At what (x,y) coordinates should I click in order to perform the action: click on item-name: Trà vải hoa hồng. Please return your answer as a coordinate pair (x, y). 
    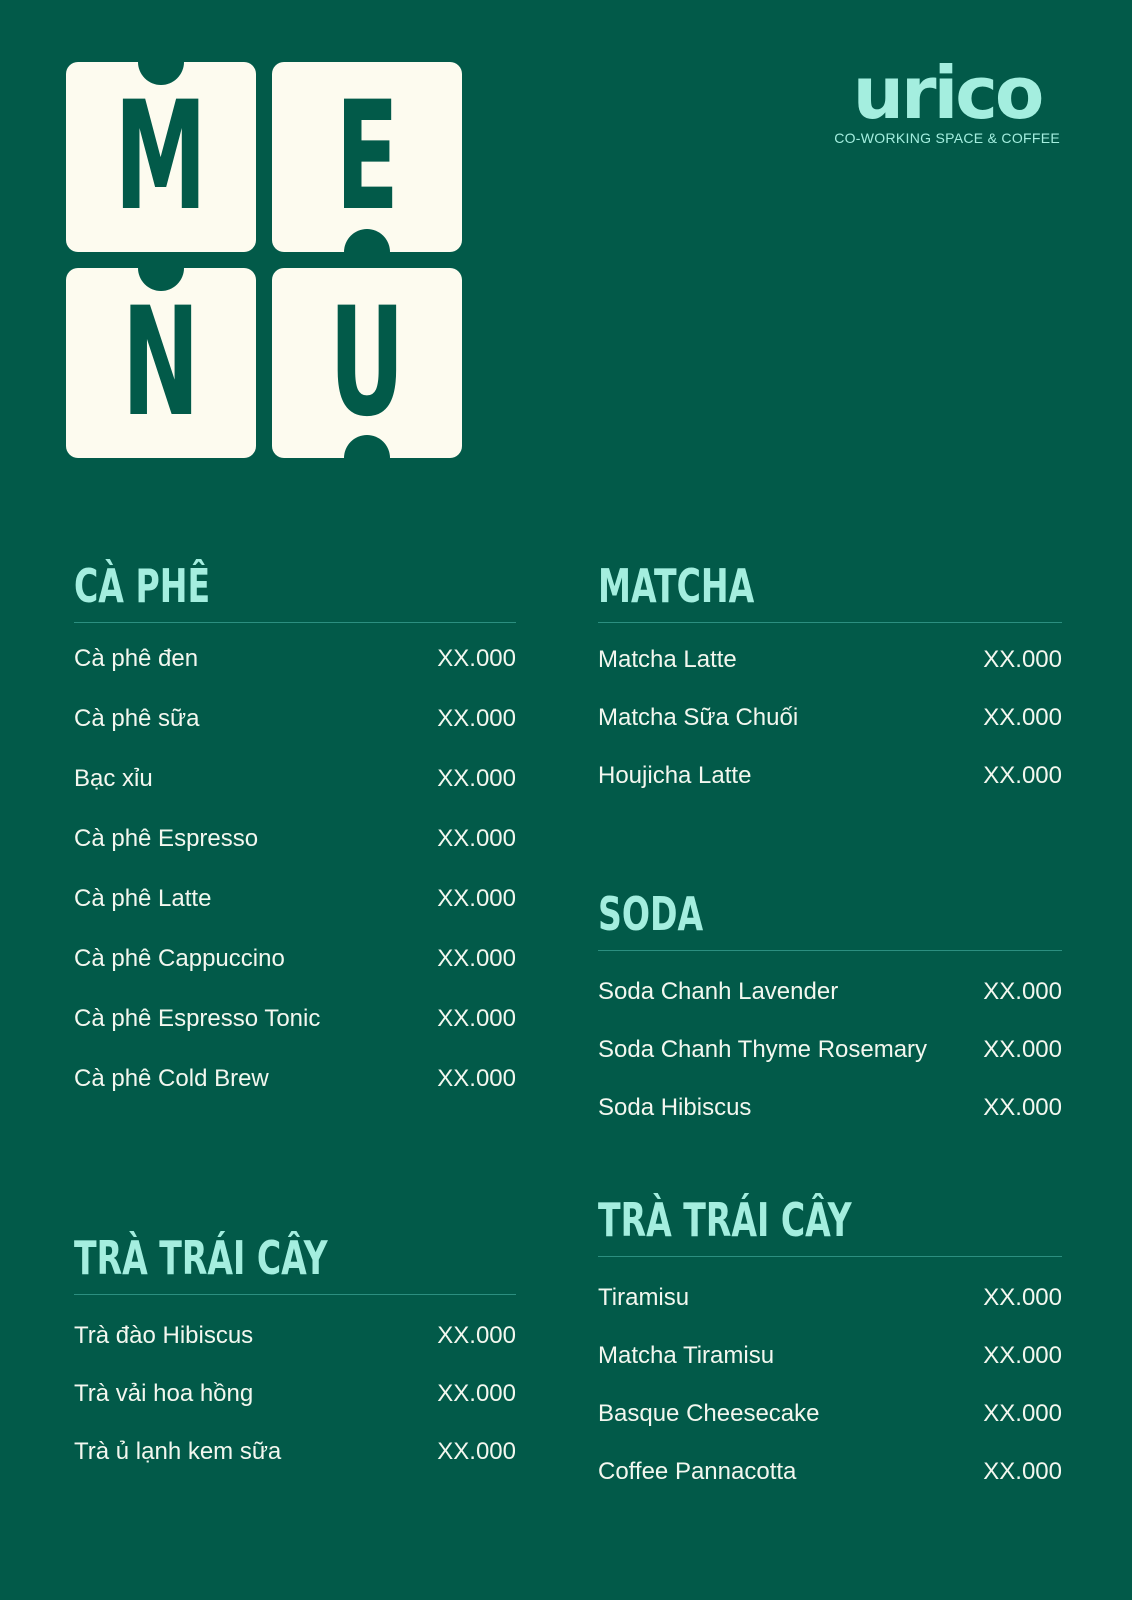
    Looking at the image, I should click on (164, 1393).